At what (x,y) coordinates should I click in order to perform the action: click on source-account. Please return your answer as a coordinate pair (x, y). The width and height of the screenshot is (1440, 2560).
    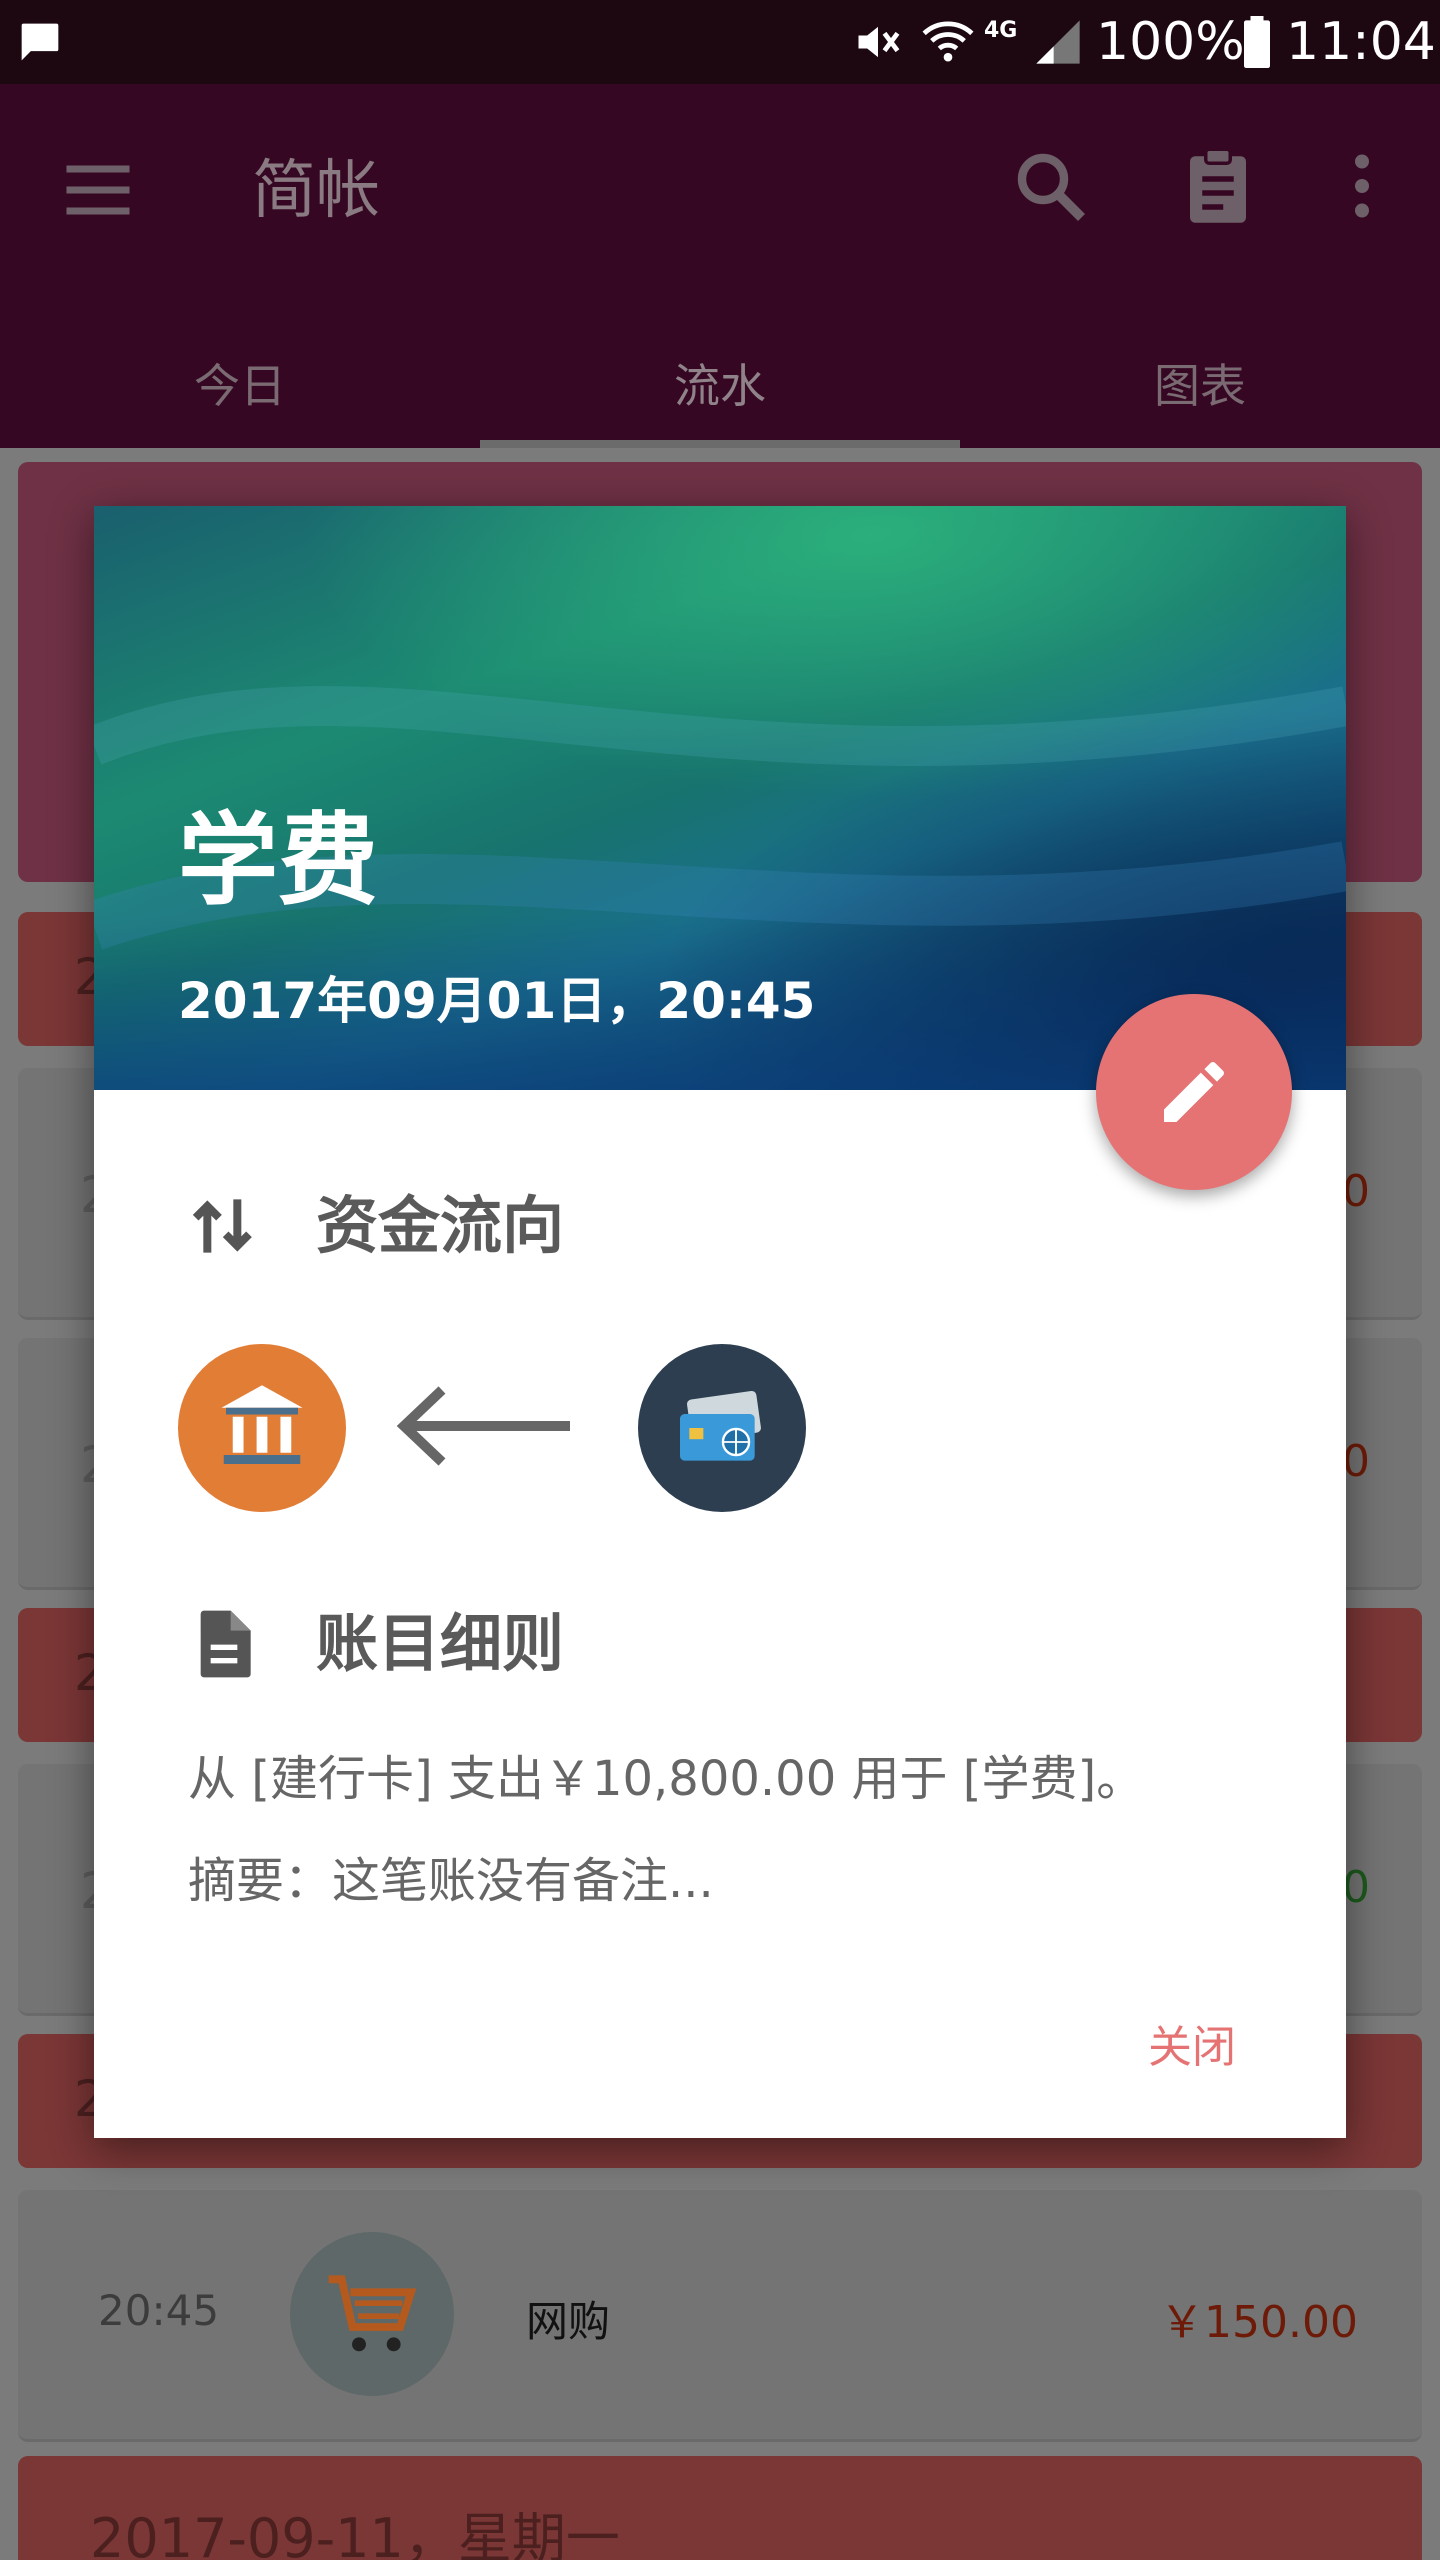
    Looking at the image, I should click on (722, 1428).